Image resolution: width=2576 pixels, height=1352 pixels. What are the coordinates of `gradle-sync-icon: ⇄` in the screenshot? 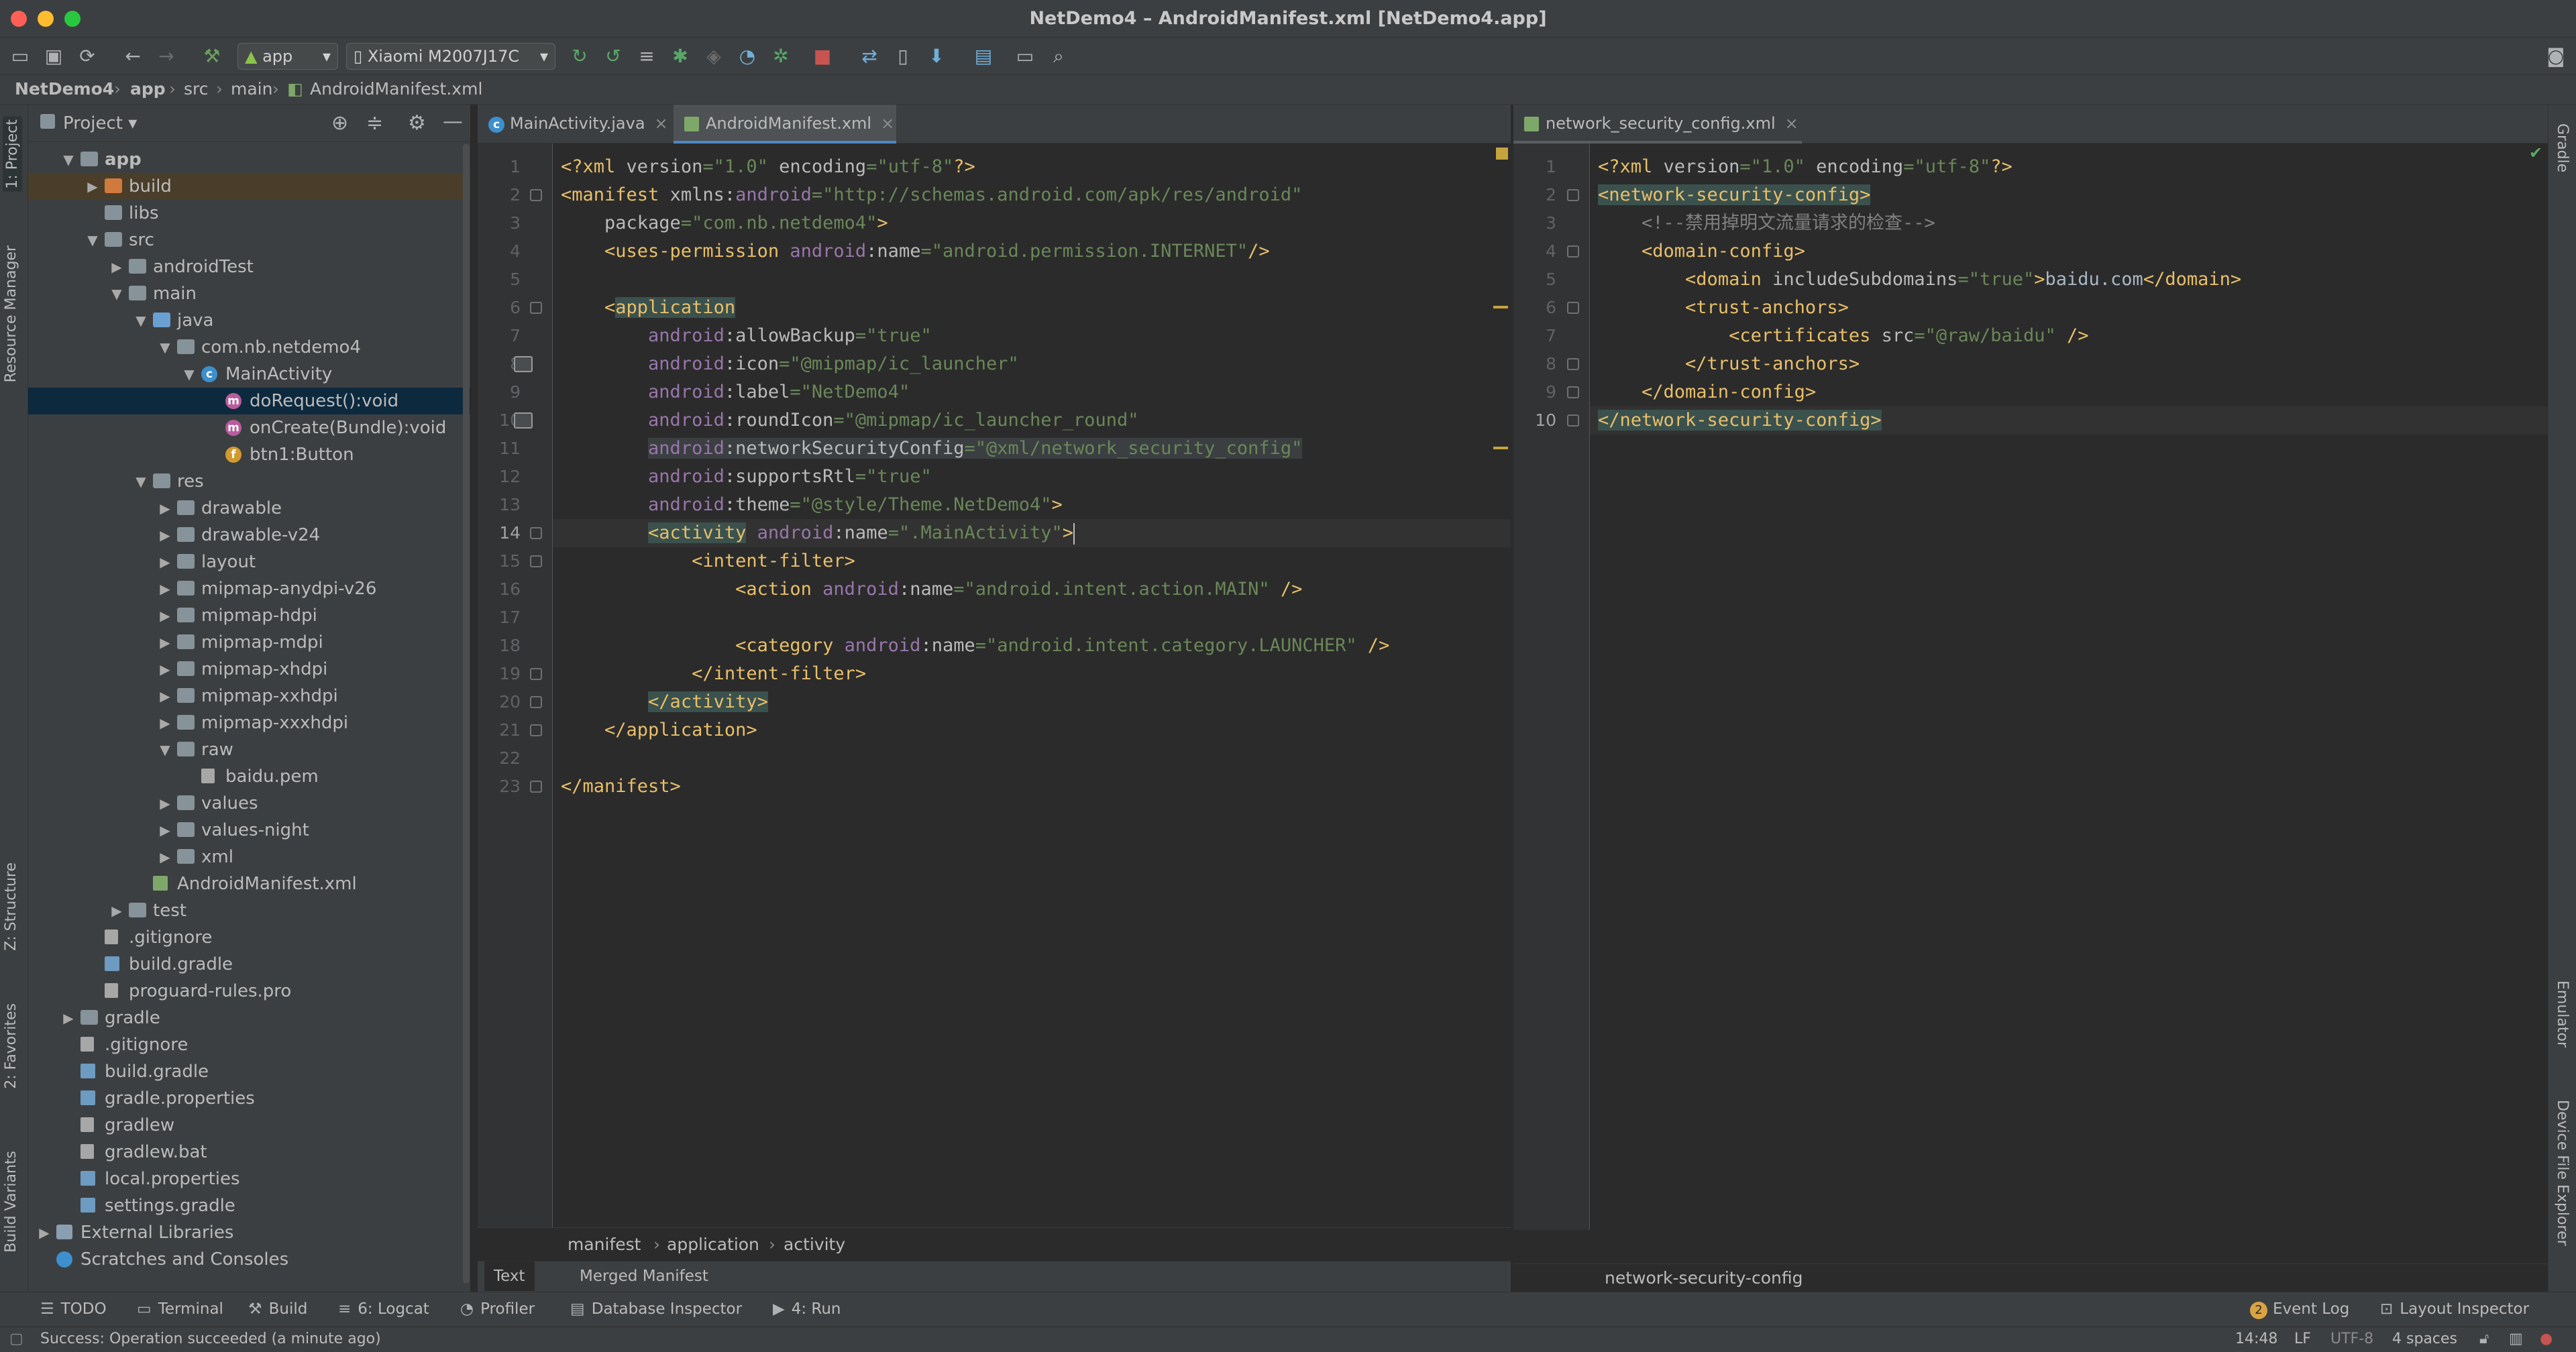 It's located at (869, 56).